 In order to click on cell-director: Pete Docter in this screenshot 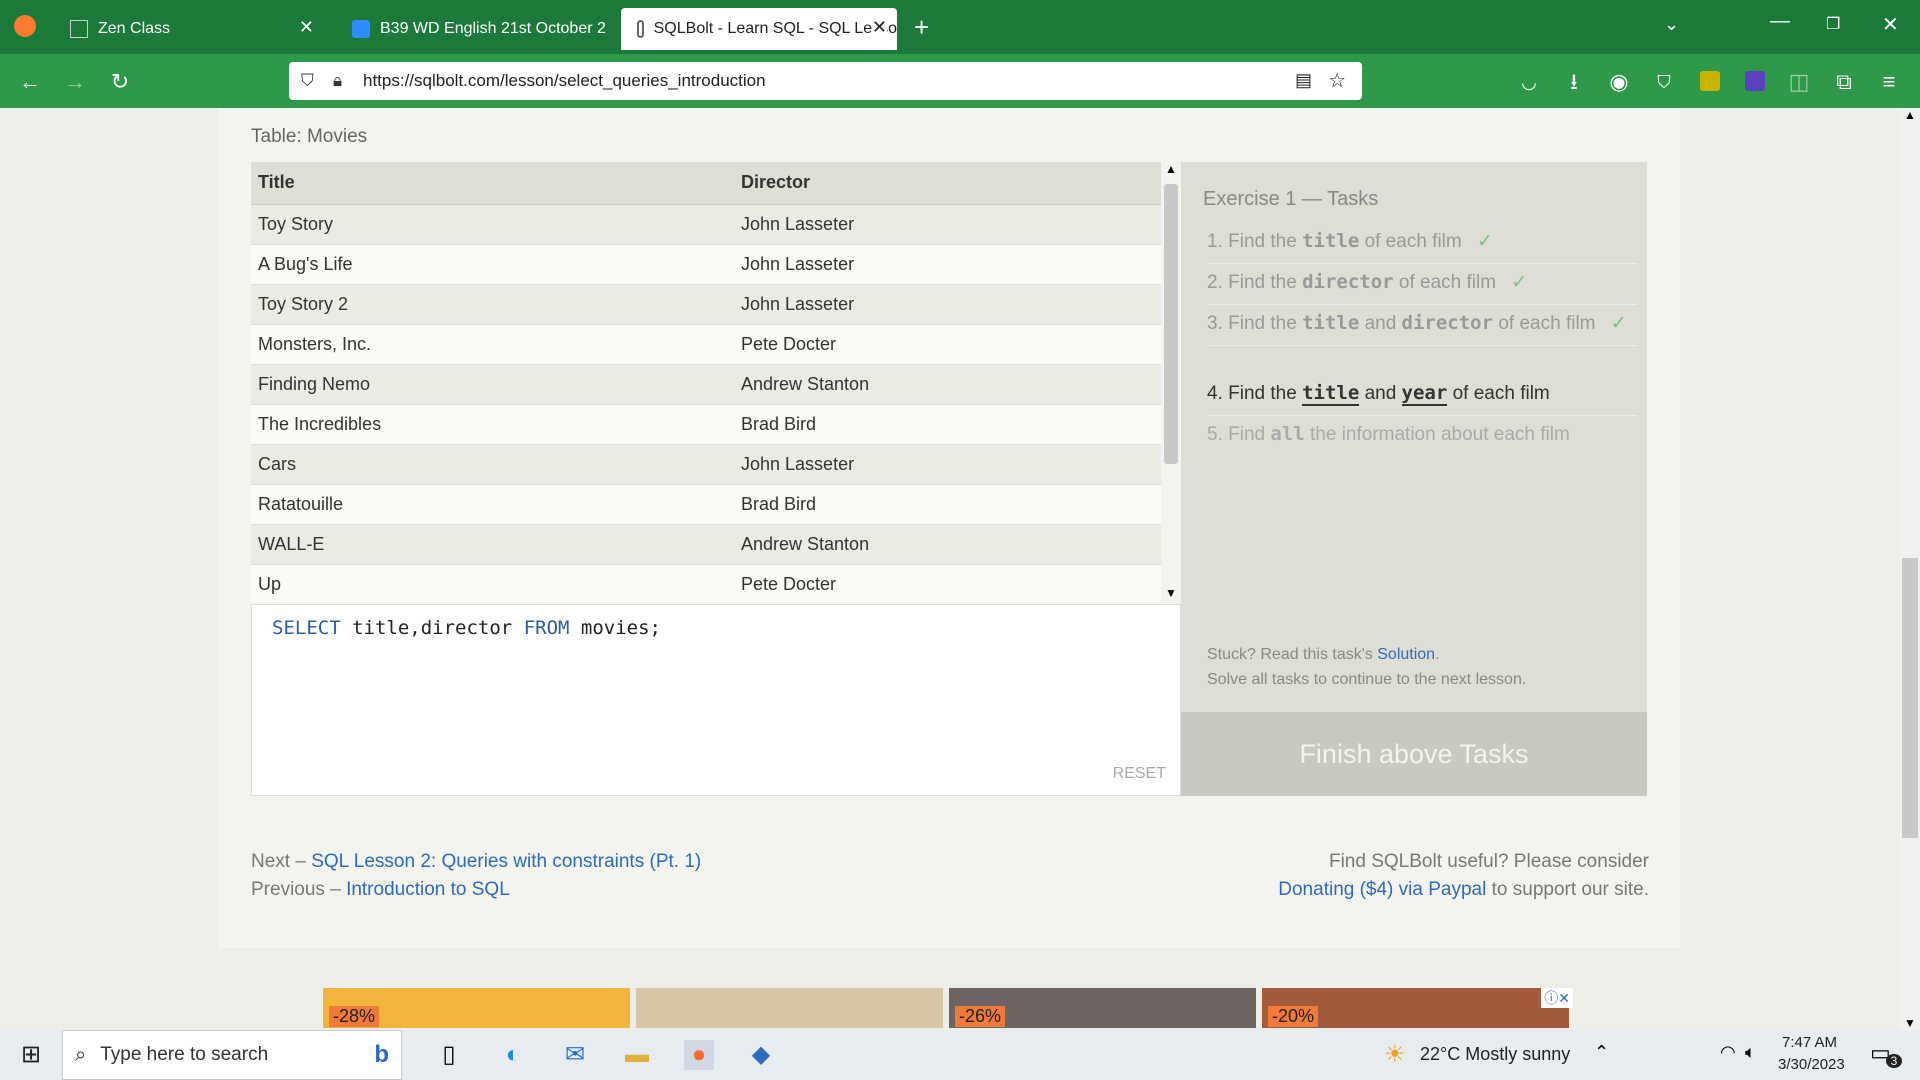, I will do `click(947, 344)`.